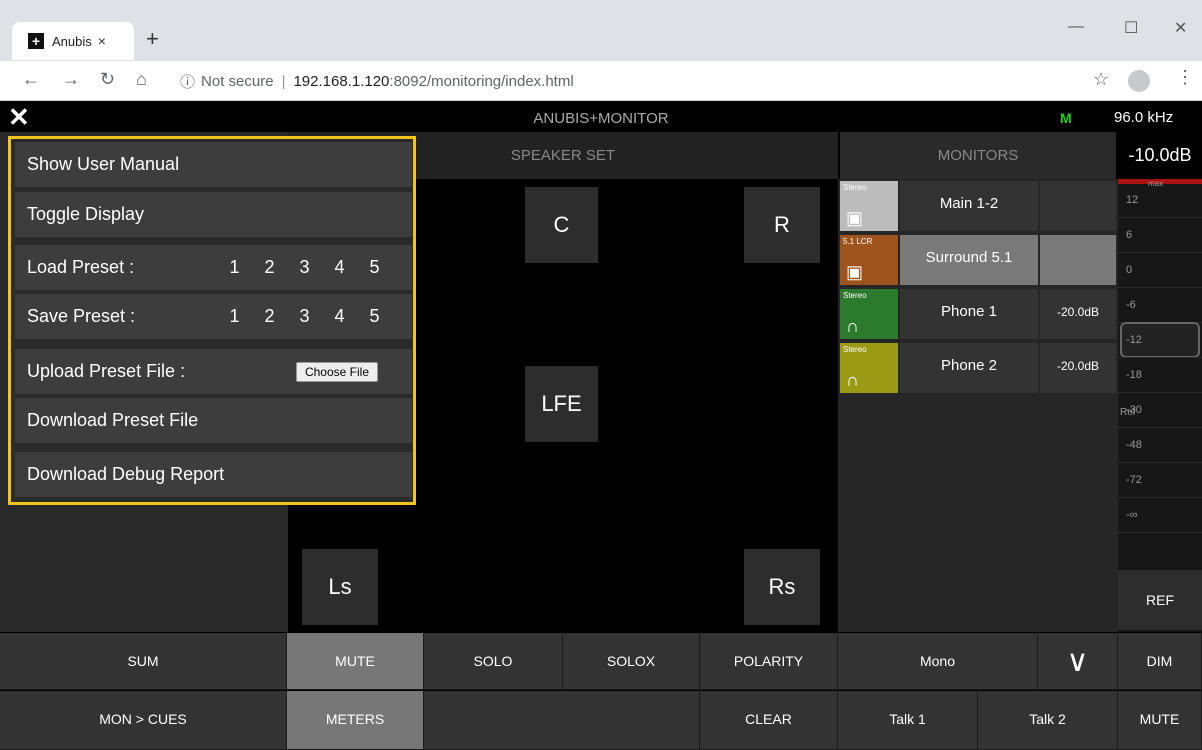  I want to click on level-readout: -10.0dB, so click(1160, 155).